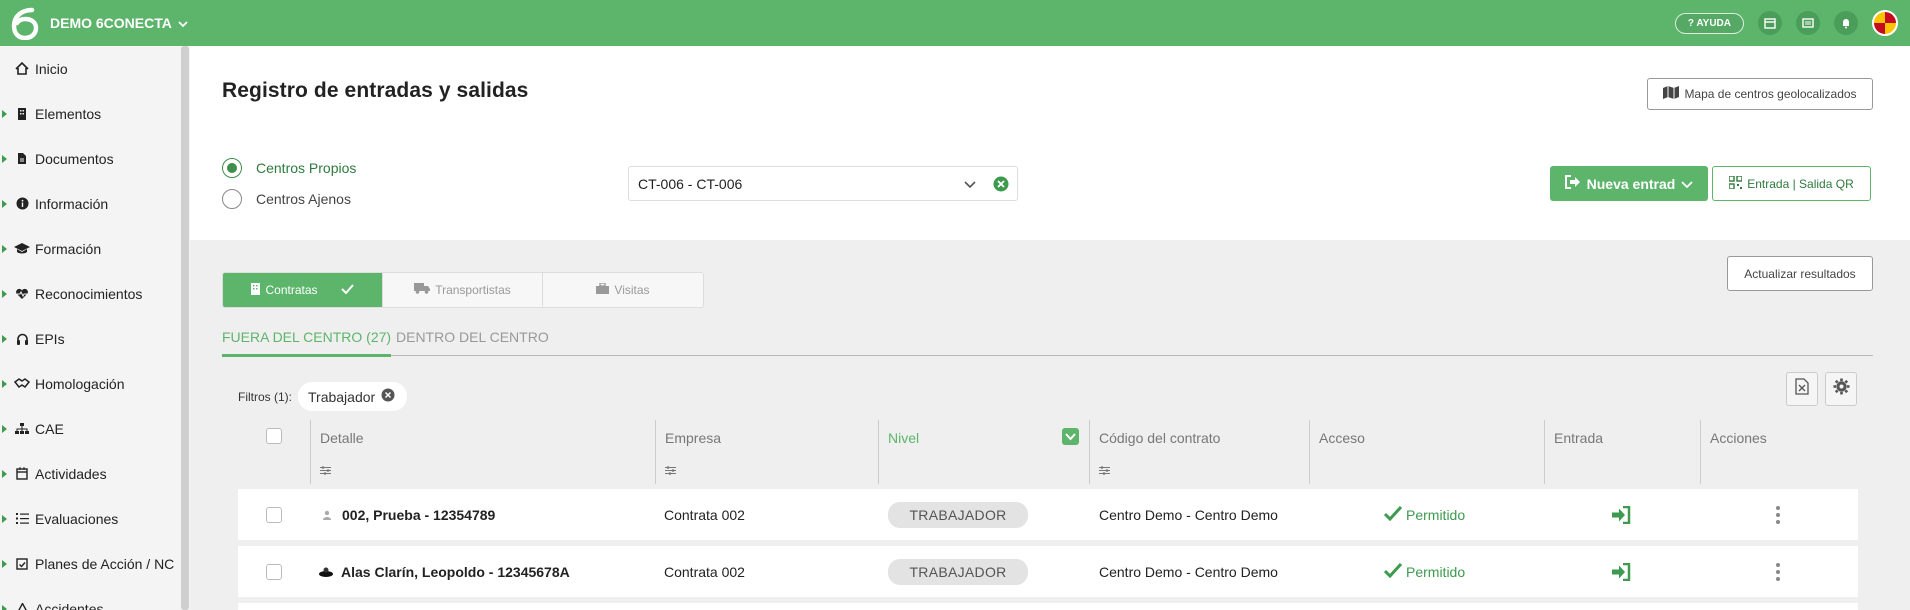 The width and height of the screenshot is (1910, 610). What do you see at coordinates (823, 183) in the screenshot?
I see `center-select: CT-006 - CT-006` at bounding box center [823, 183].